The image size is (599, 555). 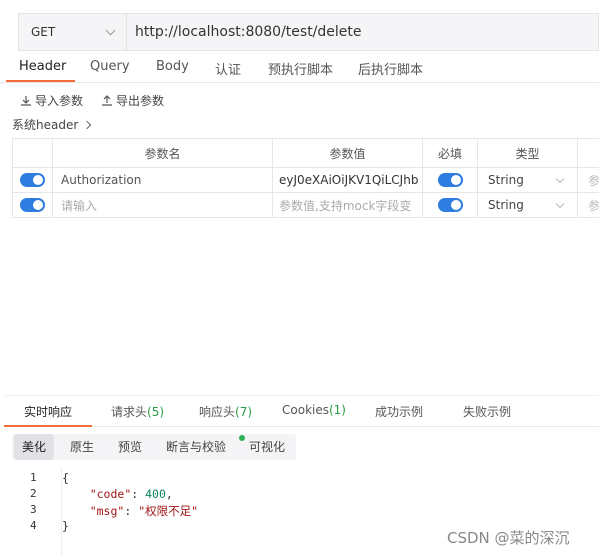 I want to click on table-row: 请输入 参数值,支持mock字段变 String 参, so click(x=305, y=205).